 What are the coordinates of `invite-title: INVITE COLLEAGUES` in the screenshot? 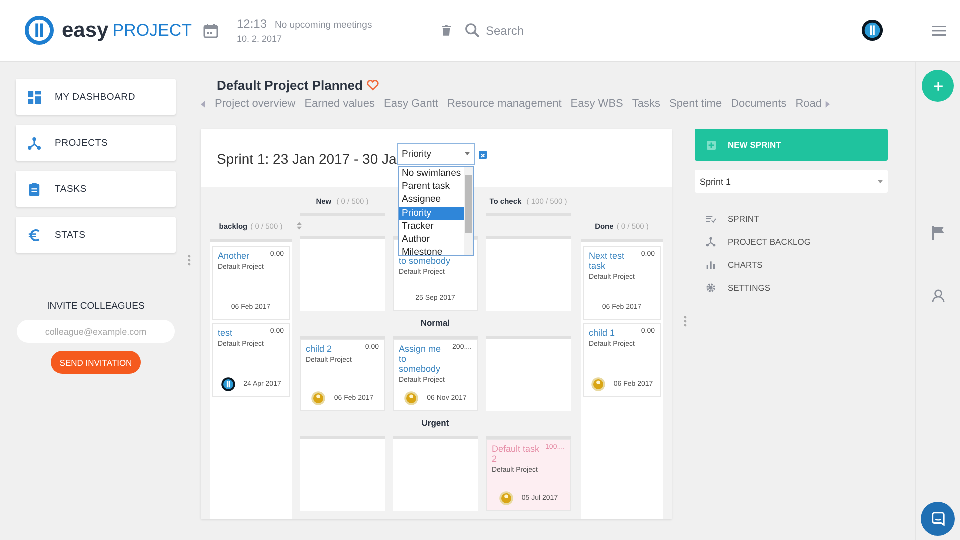 It's located at (96, 306).